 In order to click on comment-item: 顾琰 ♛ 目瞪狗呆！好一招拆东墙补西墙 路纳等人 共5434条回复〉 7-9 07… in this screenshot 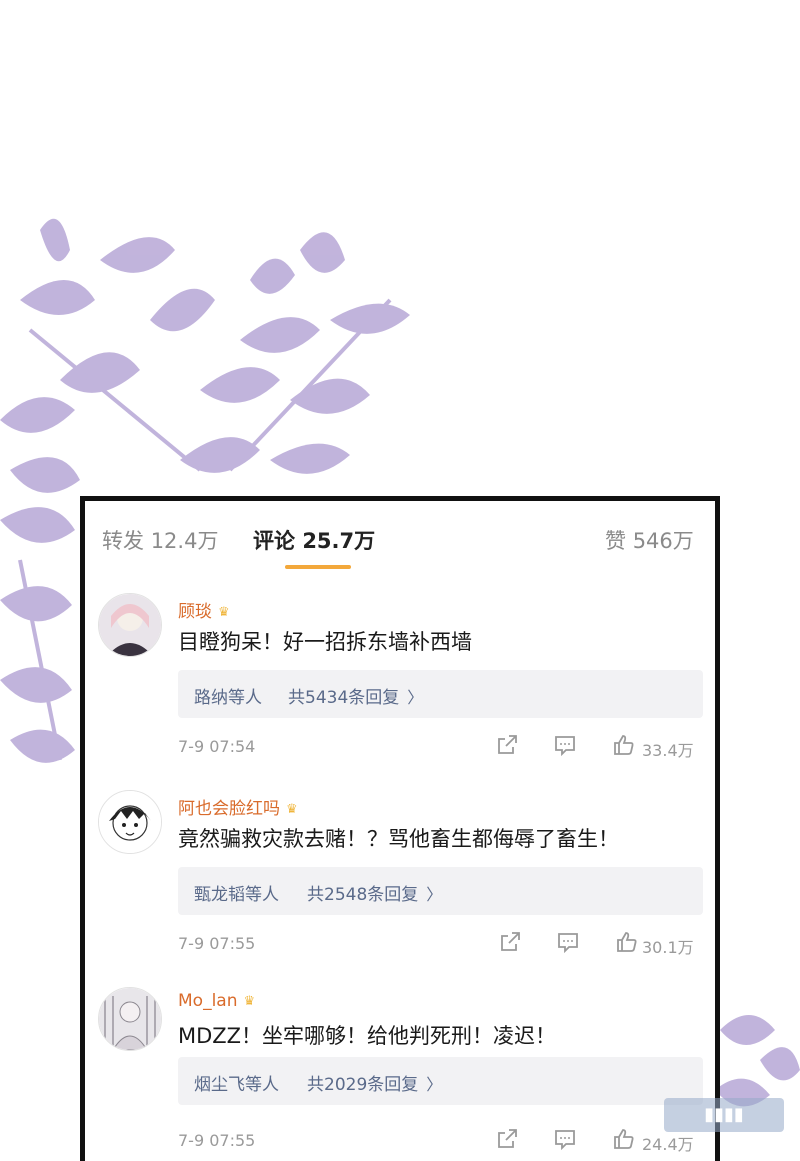, I will do `click(400, 691)`.